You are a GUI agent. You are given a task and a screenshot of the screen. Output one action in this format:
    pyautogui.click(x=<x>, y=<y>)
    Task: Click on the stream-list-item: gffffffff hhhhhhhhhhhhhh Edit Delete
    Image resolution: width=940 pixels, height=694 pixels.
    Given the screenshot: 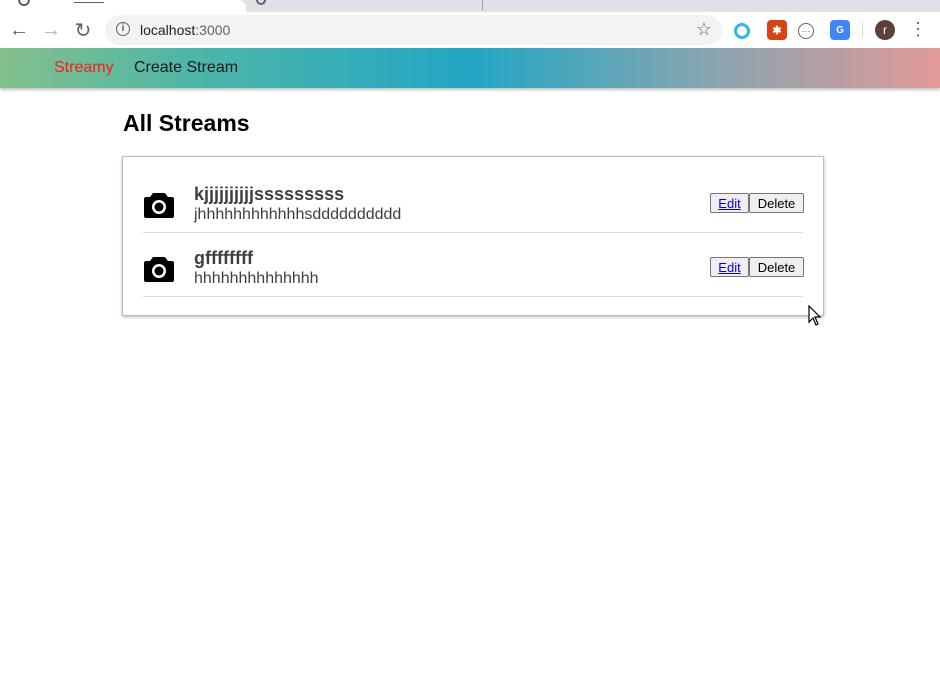 What is the action you would take?
    pyautogui.click(x=473, y=264)
    